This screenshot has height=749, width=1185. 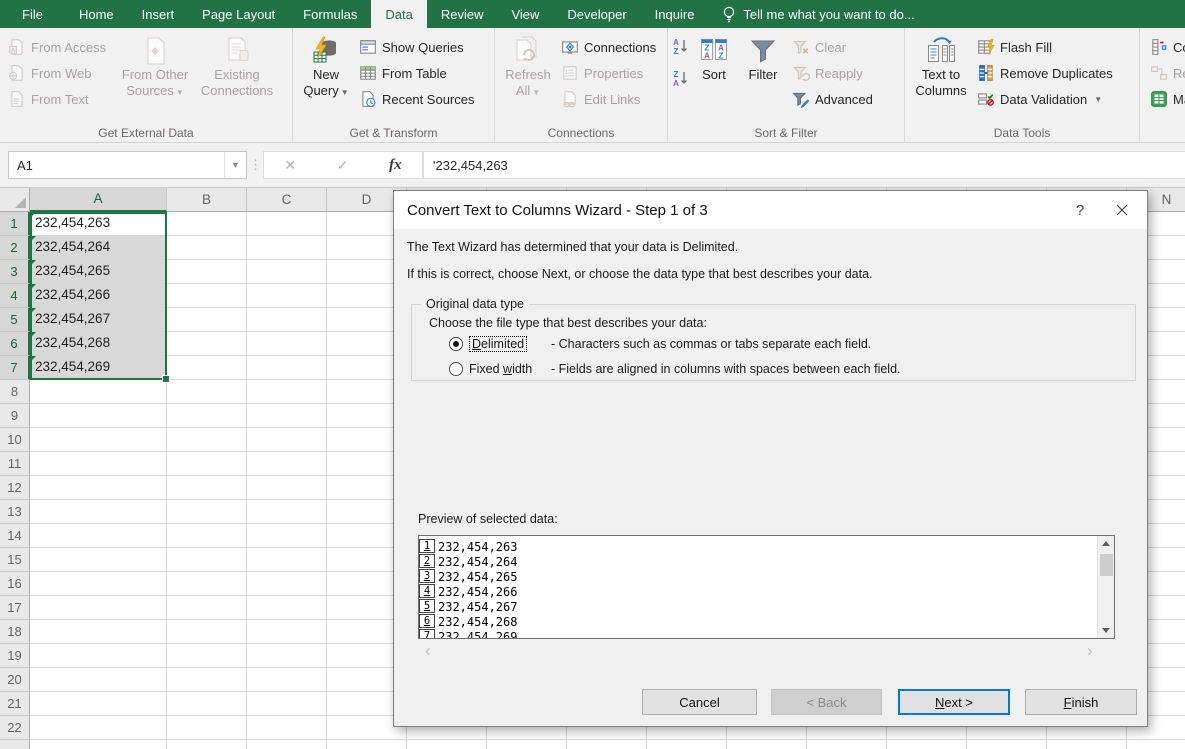 What do you see at coordinates (15, 320) in the screenshot?
I see `row-header-5: 5` at bounding box center [15, 320].